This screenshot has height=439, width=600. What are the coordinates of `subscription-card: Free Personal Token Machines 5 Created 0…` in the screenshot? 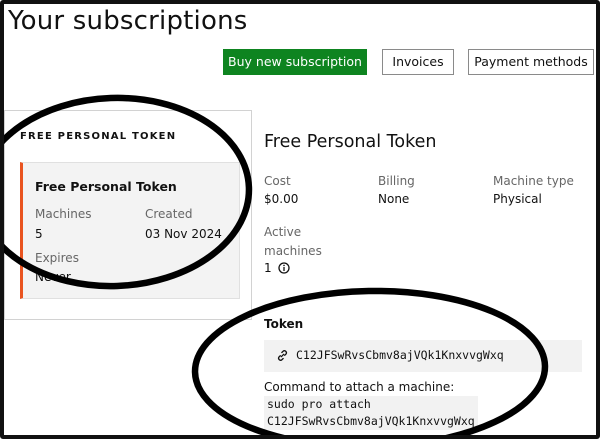 It's located at (130, 230).